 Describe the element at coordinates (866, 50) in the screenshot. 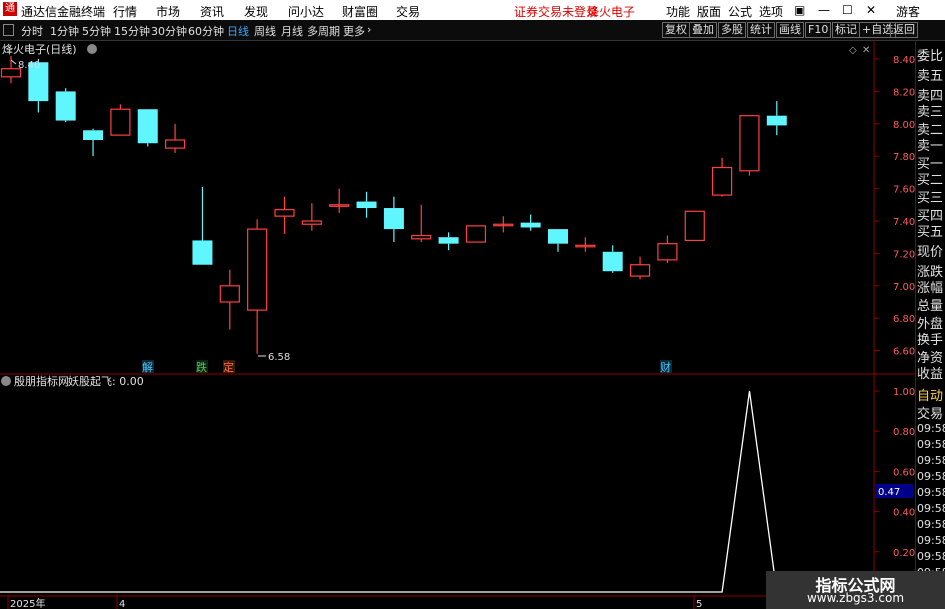

I see `pane-close-icon: ✕` at that location.